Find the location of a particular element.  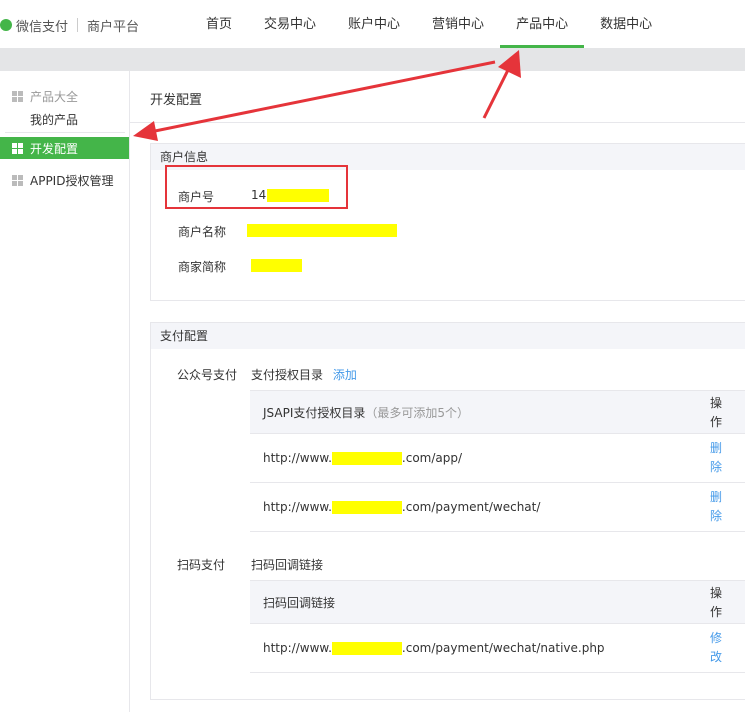

dir-label-text: 支付授权目录 is located at coordinates (287, 375).